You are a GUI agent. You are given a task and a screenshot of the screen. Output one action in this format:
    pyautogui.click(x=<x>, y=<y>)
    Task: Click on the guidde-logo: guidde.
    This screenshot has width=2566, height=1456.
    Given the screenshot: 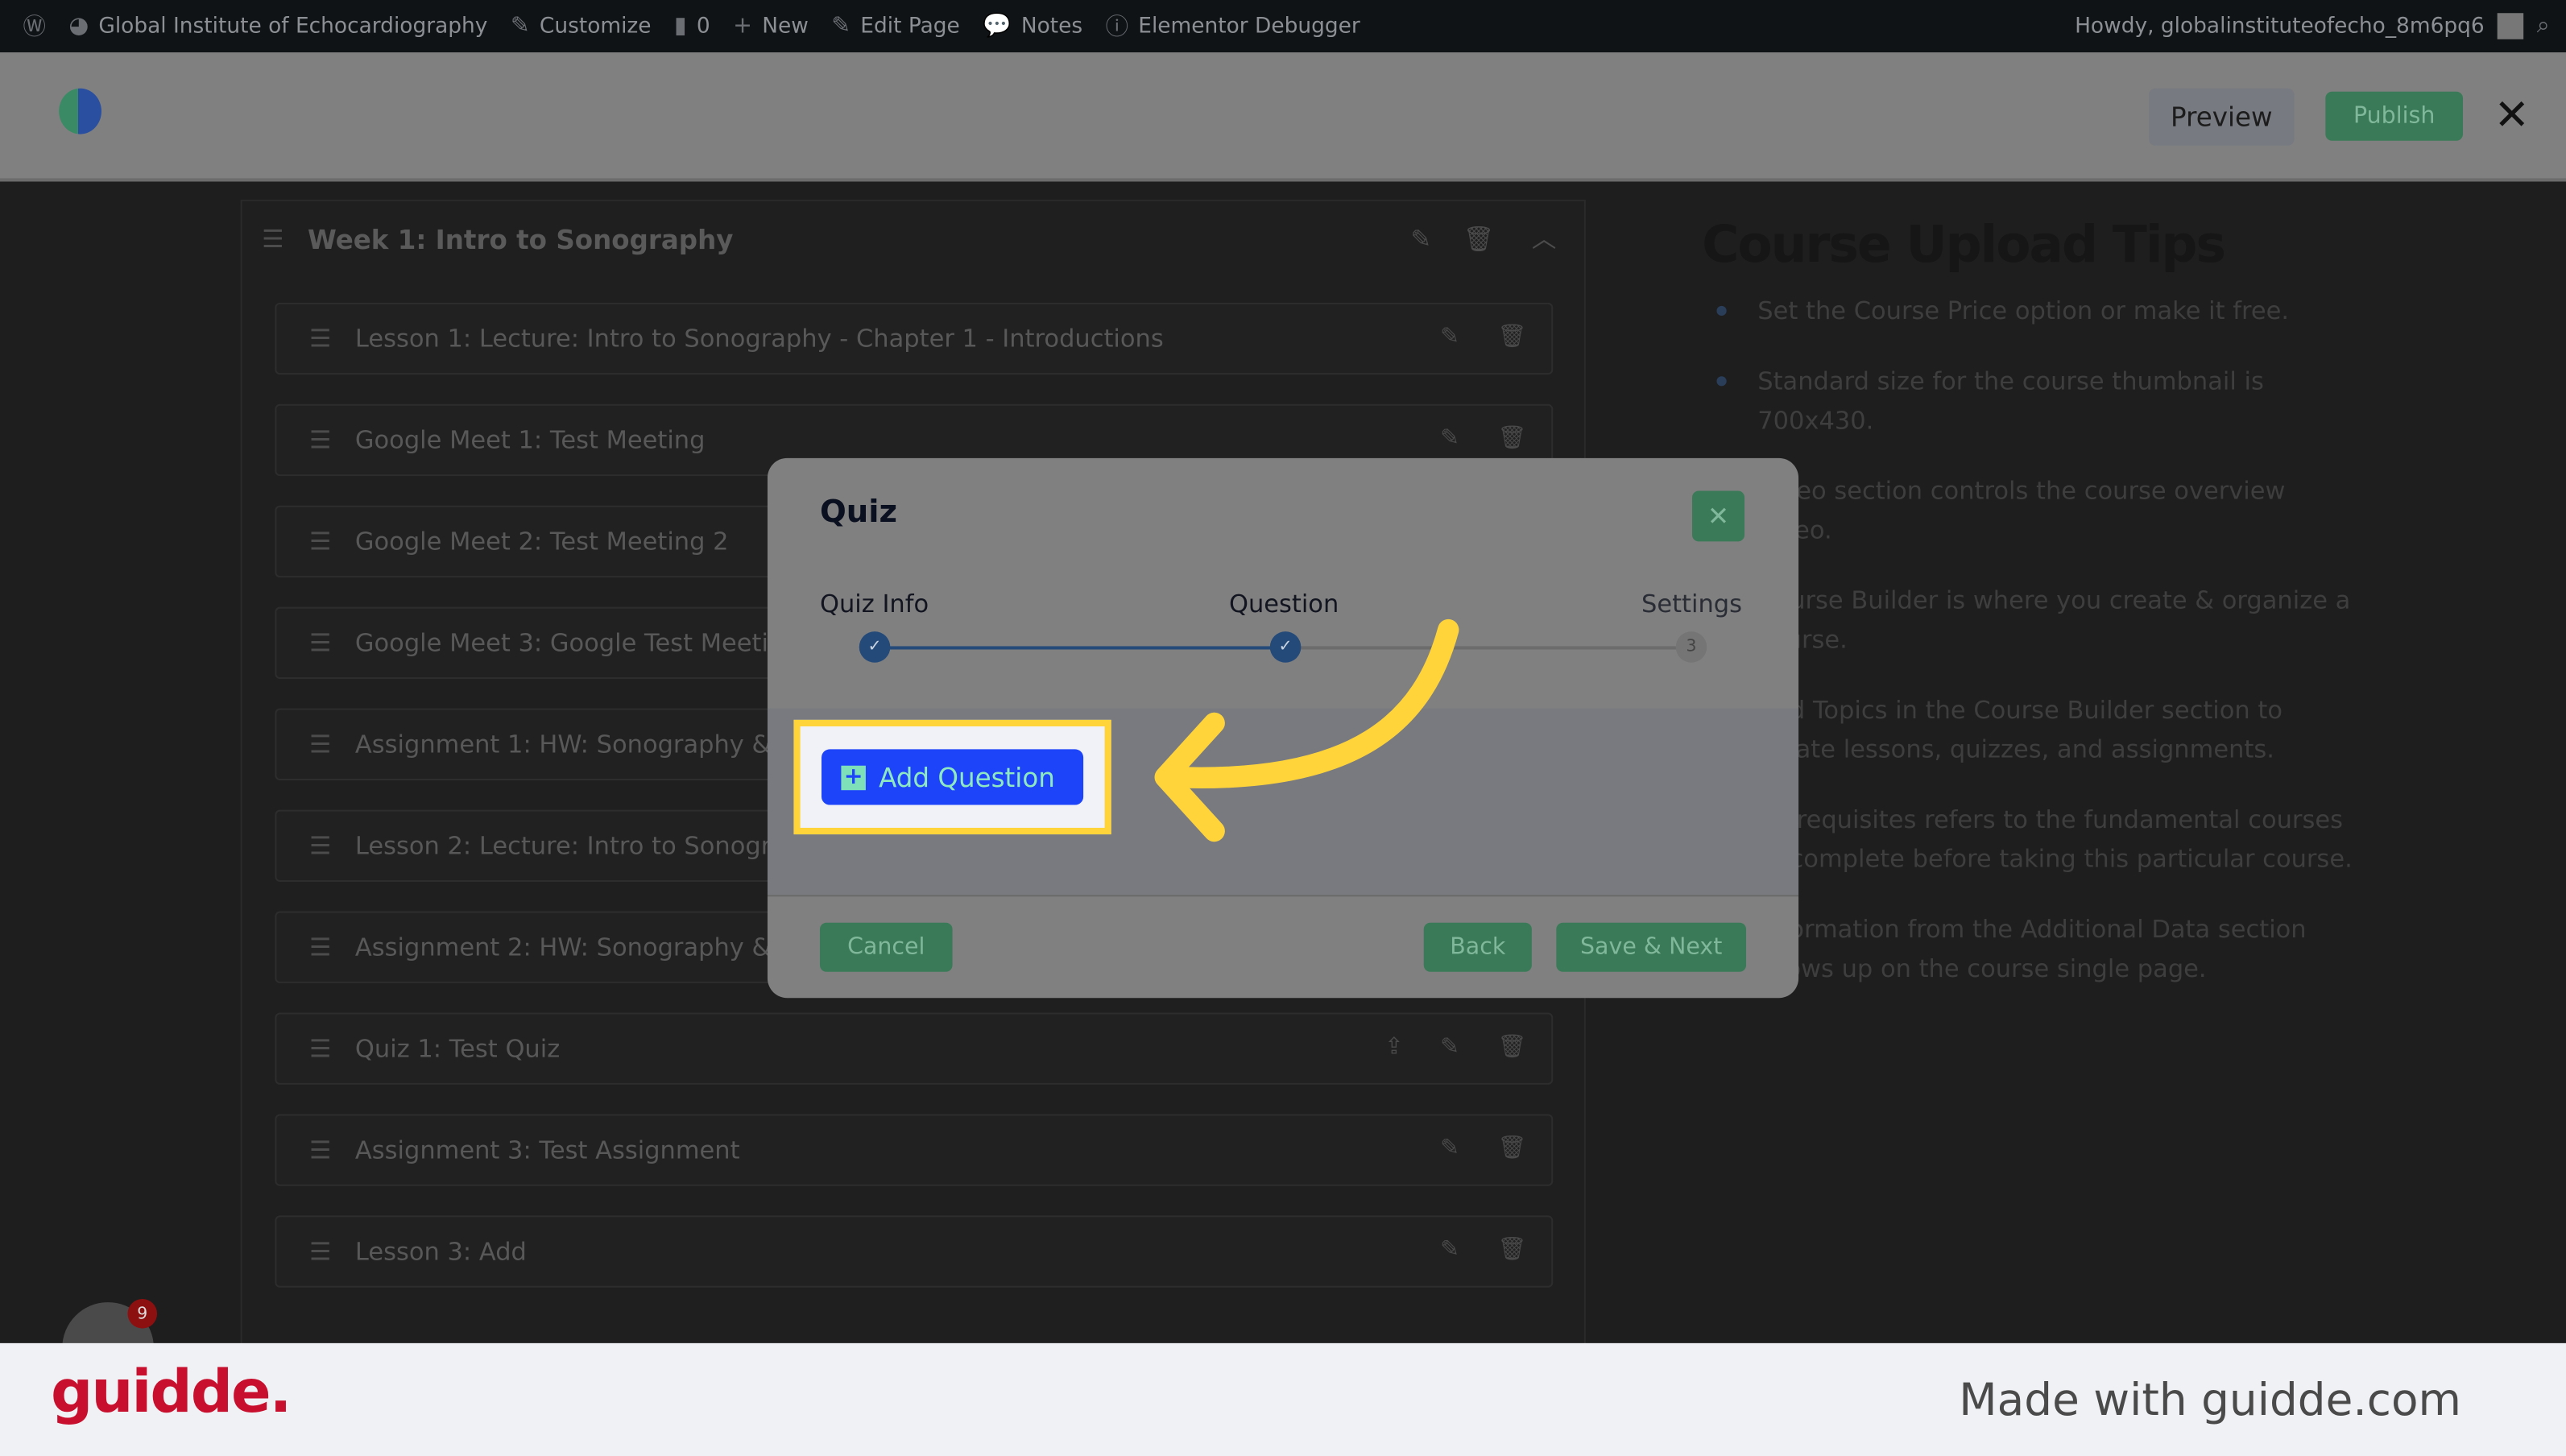 What is the action you would take?
    pyautogui.click(x=171, y=1393)
    